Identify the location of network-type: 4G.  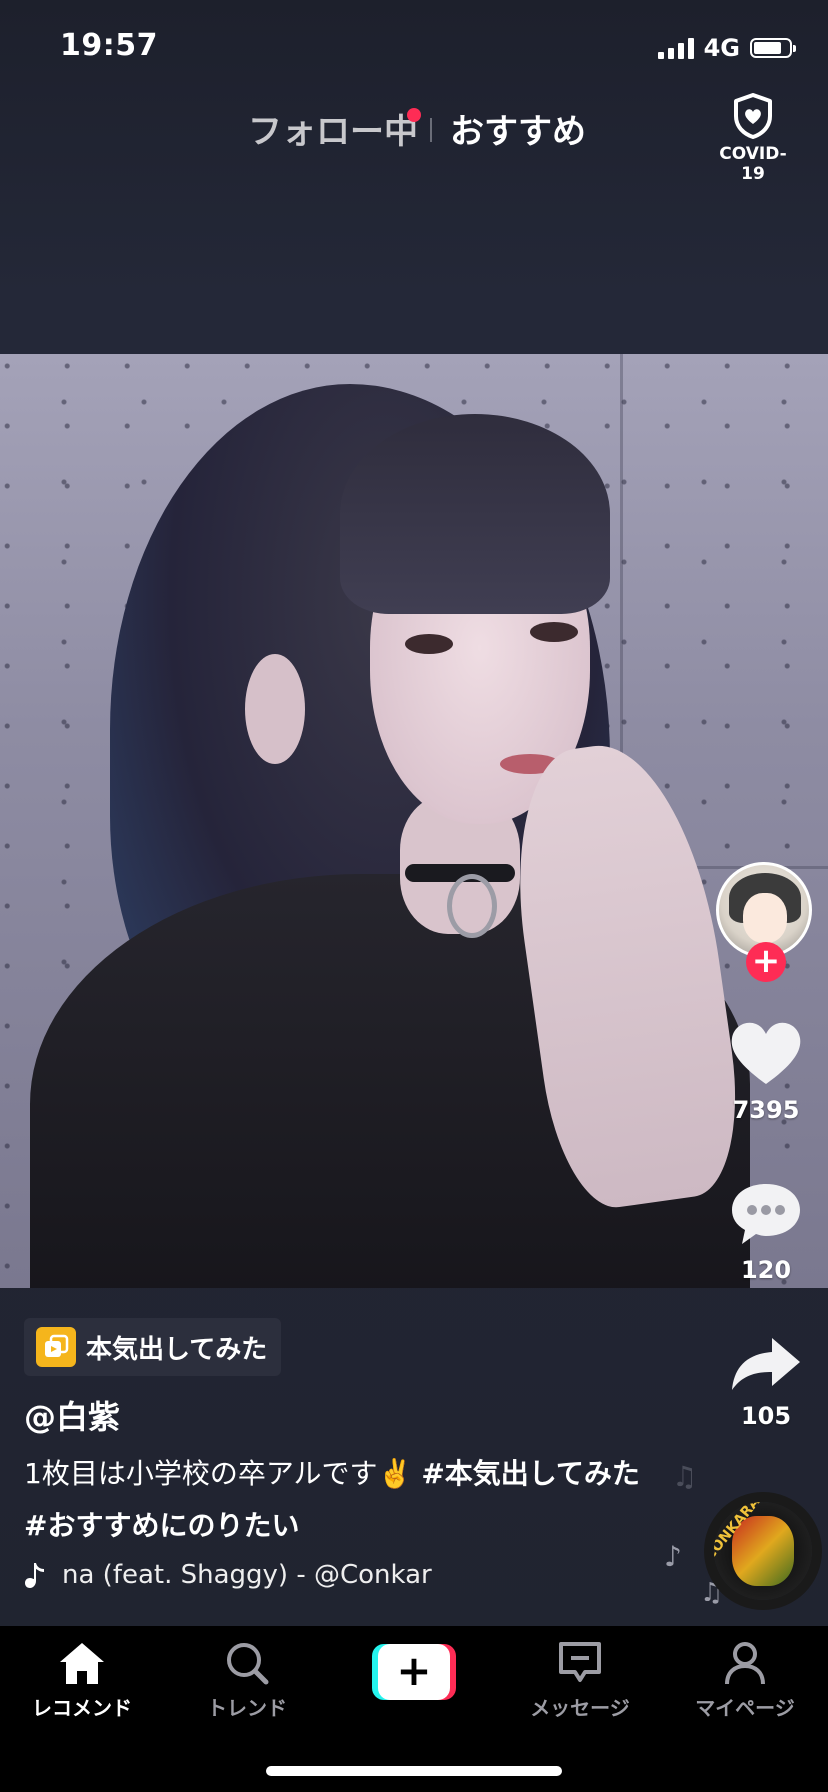
(721, 48).